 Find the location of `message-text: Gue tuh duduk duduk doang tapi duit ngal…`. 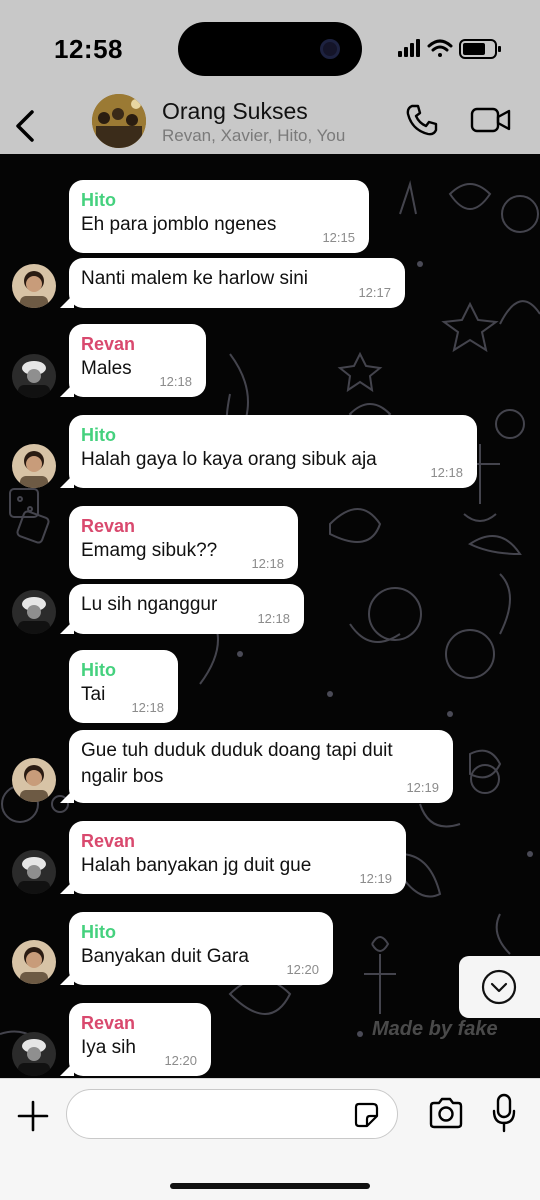

message-text: Gue tuh duduk duduk doang tapi duit ngal… is located at coordinates (237, 763).